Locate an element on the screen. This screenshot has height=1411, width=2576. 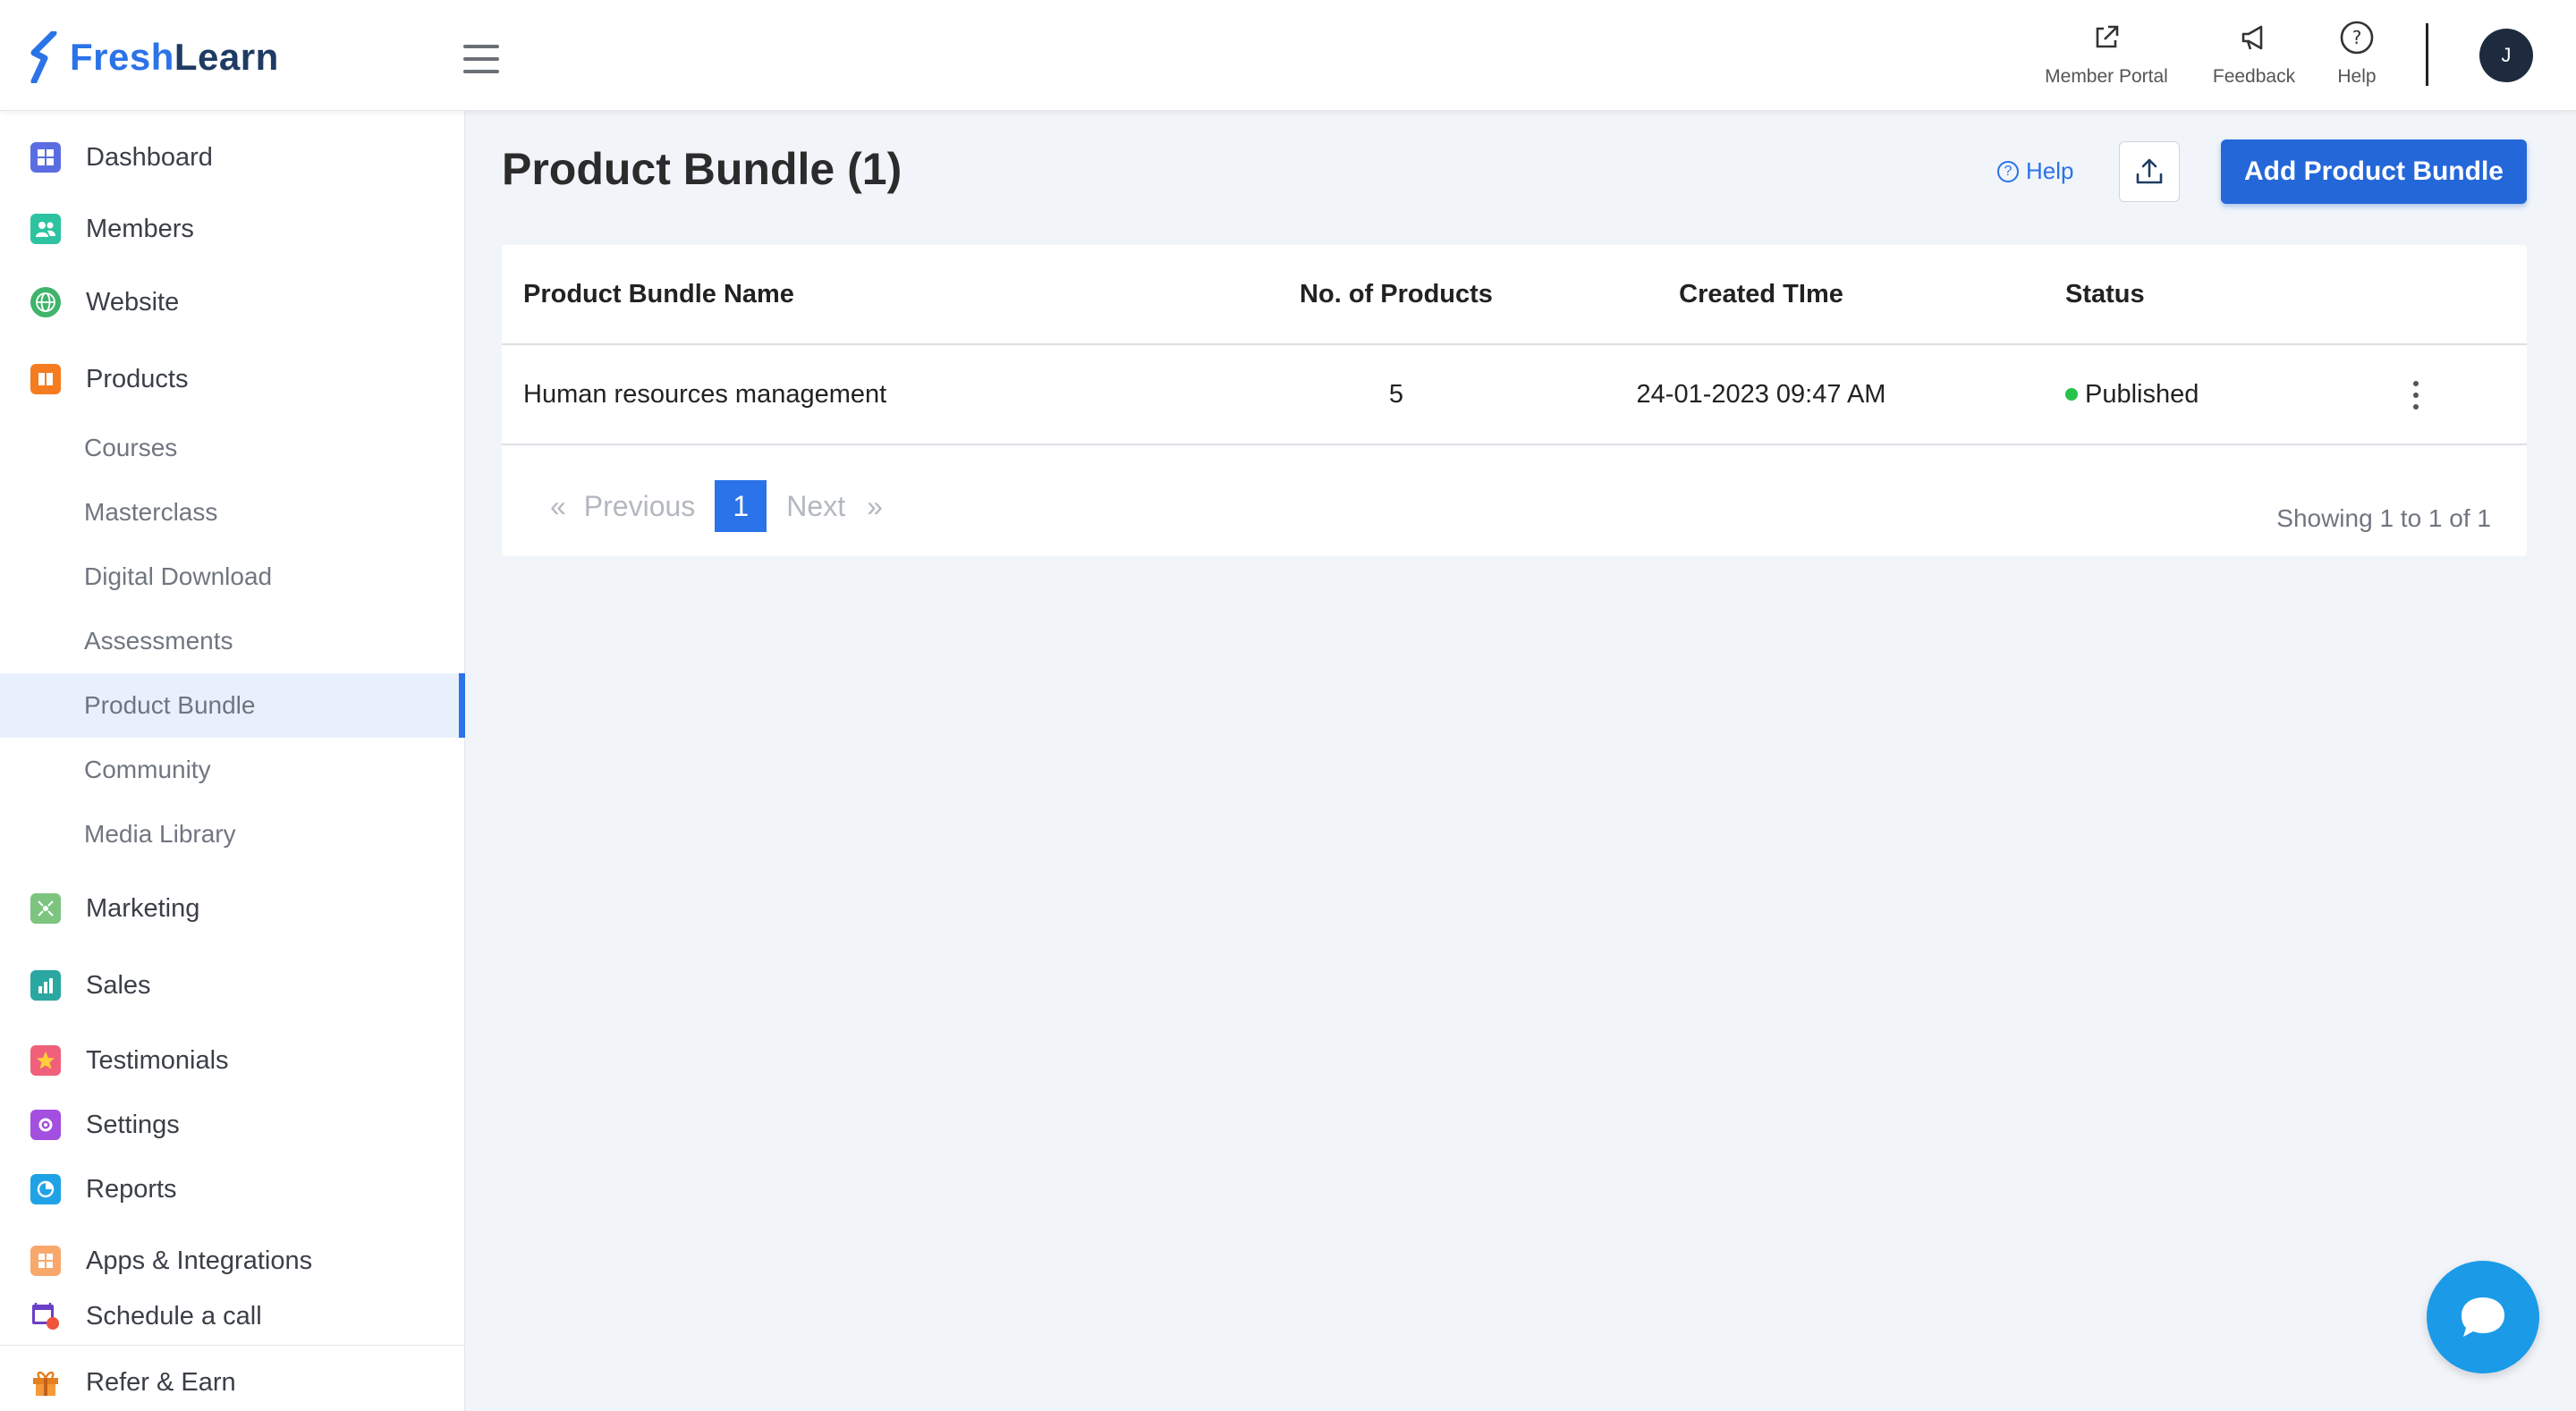
status-label: Published is located at coordinates (2142, 394).